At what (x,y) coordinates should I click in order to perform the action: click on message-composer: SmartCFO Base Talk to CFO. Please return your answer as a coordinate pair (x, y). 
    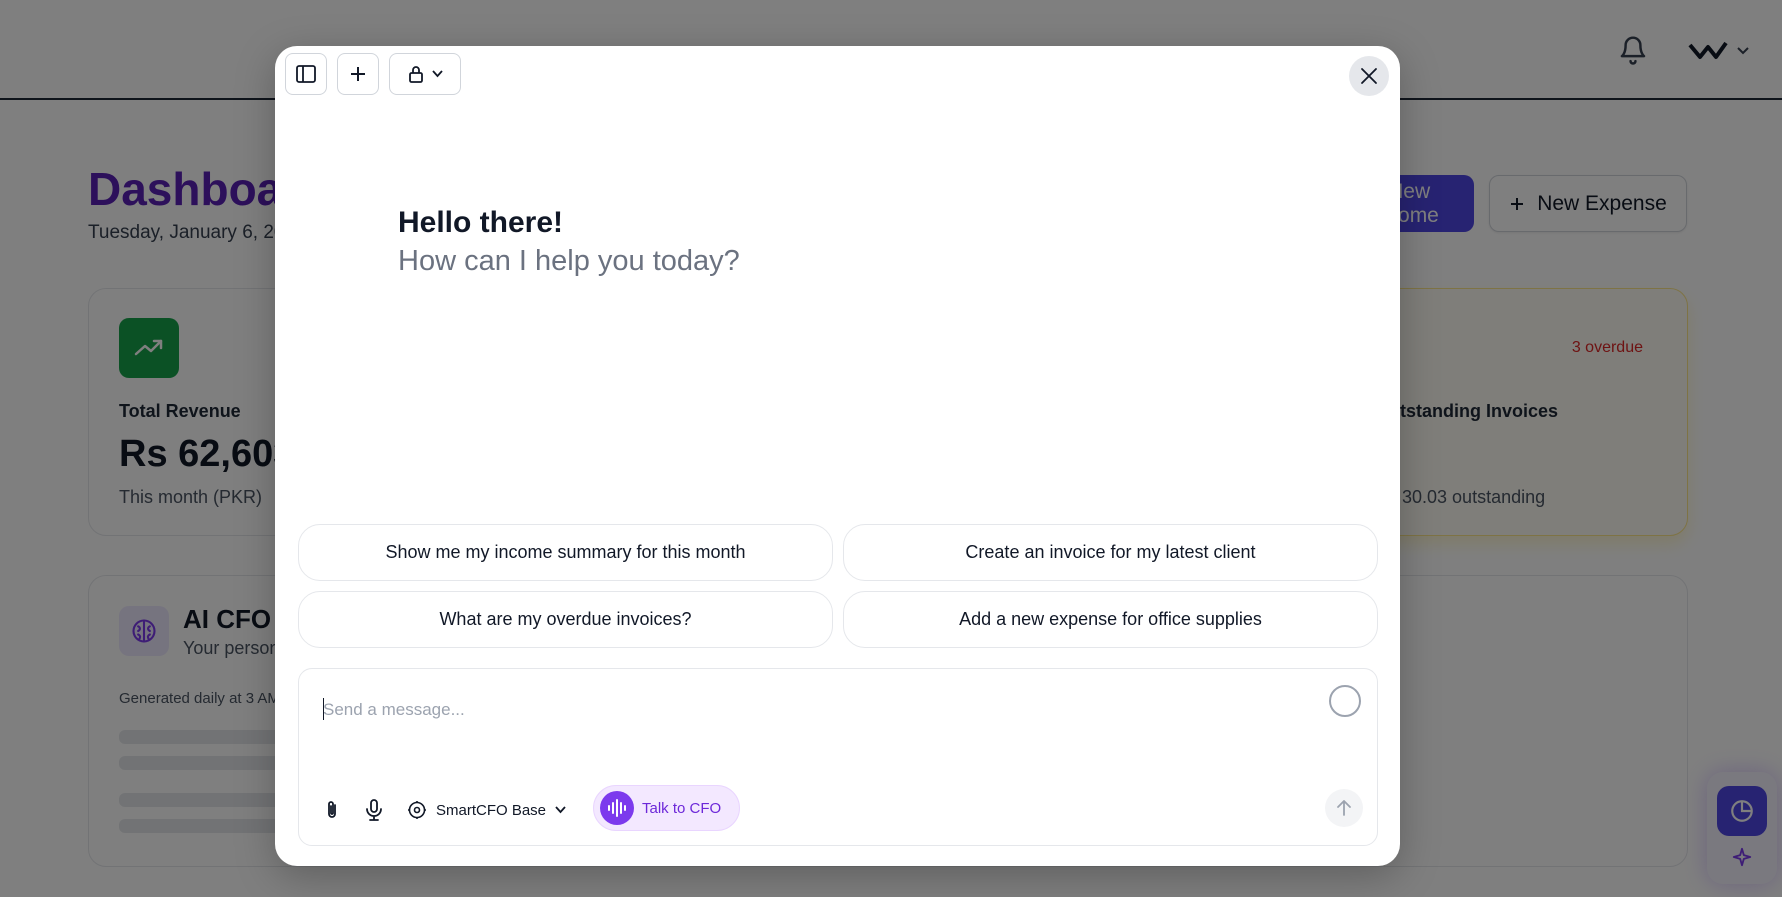
    Looking at the image, I should click on (838, 757).